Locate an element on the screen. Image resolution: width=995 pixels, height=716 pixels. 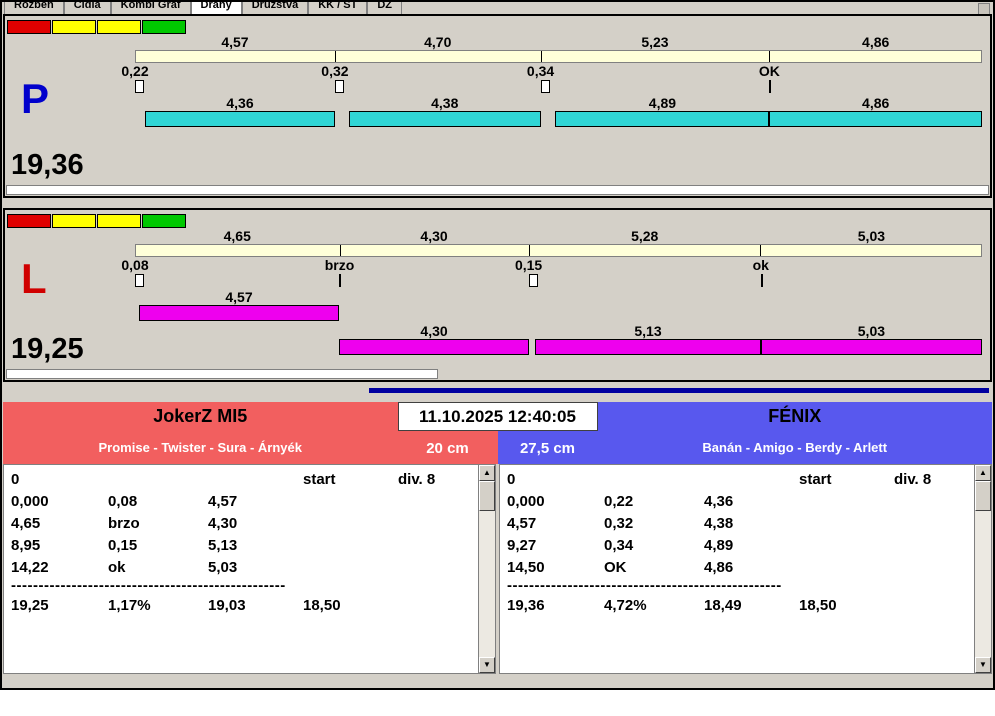
cross-time-label: ok is located at coordinates (760, 265).